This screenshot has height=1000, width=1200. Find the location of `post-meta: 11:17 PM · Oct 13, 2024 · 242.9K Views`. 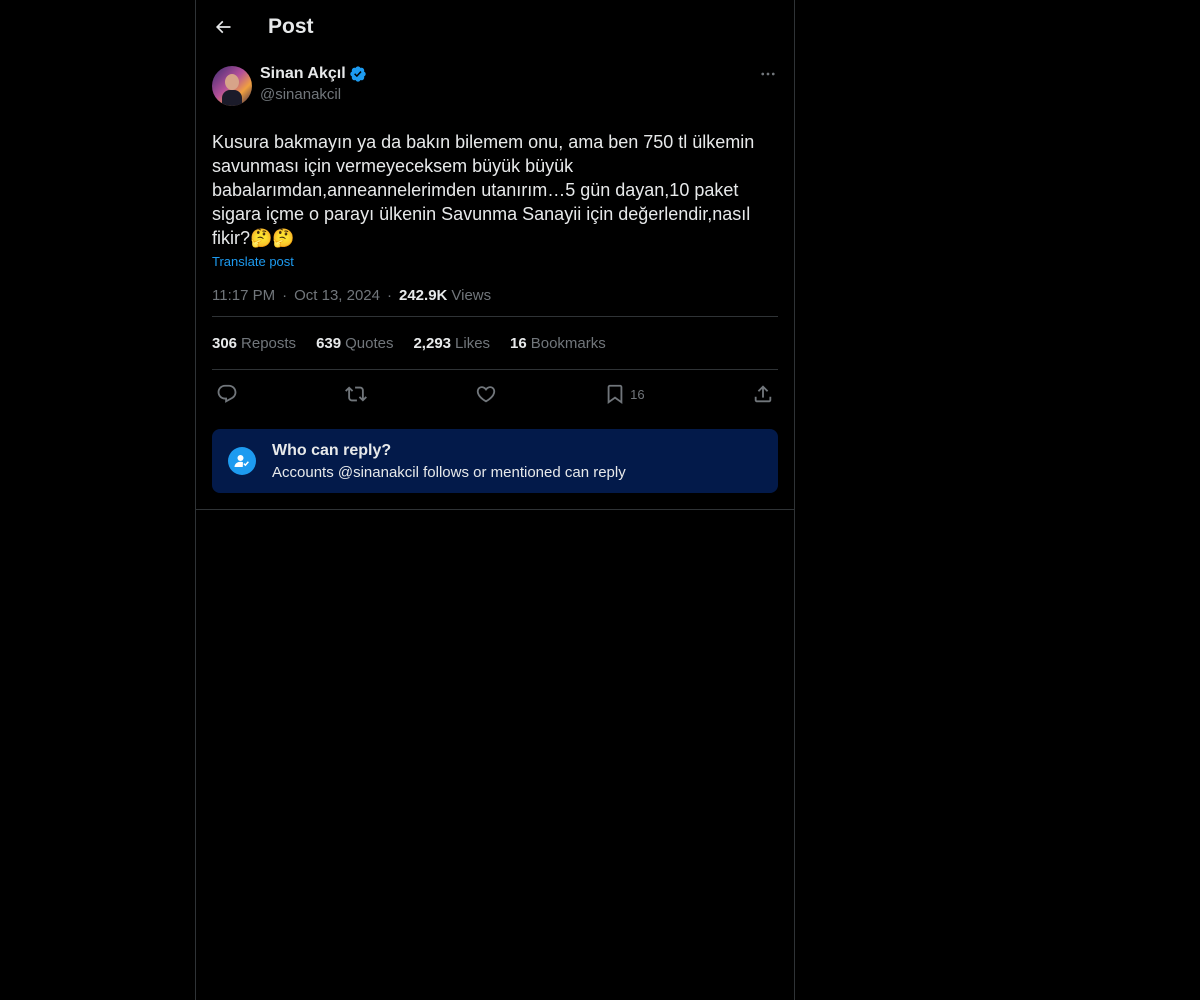

post-meta: 11:17 PM · Oct 13, 2024 · 242.9K Views is located at coordinates (495, 294).